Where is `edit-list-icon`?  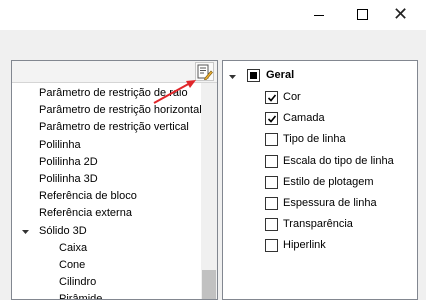 edit-list-icon is located at coordinates (205, 72).